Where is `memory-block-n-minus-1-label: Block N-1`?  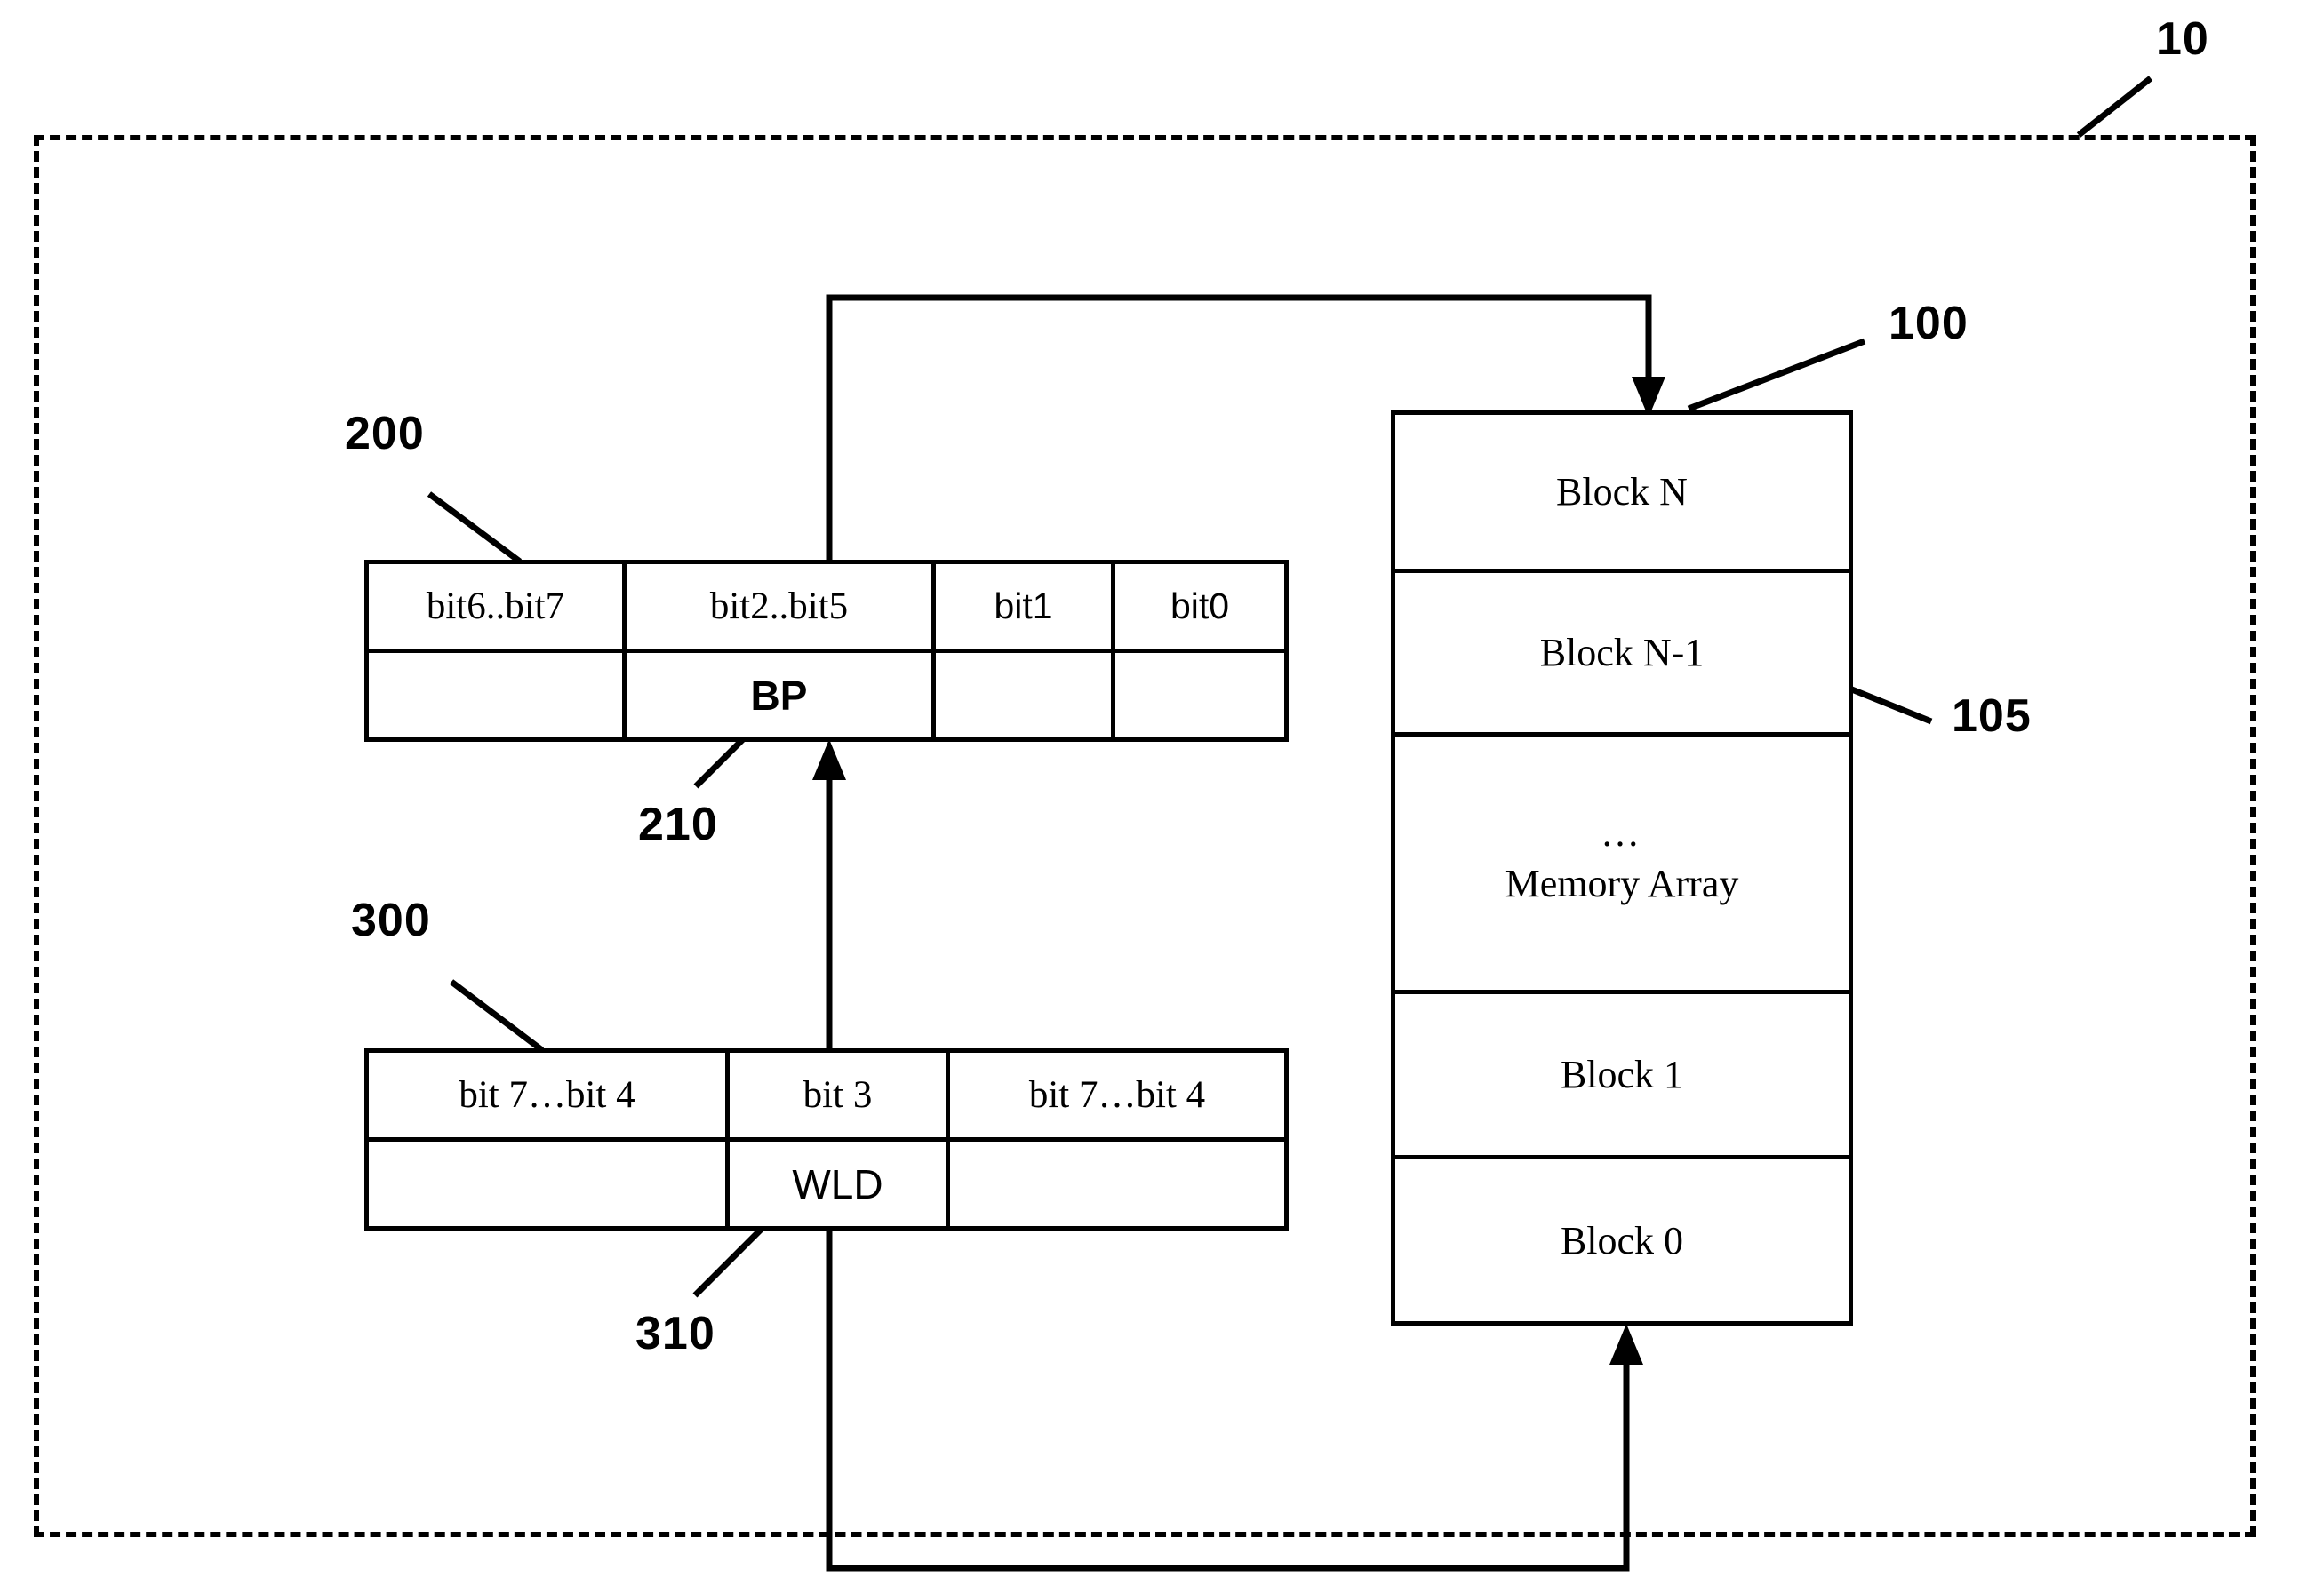
memory-block-n-minus-1-label: Block N-1 is located at coordinates (1622, 652).